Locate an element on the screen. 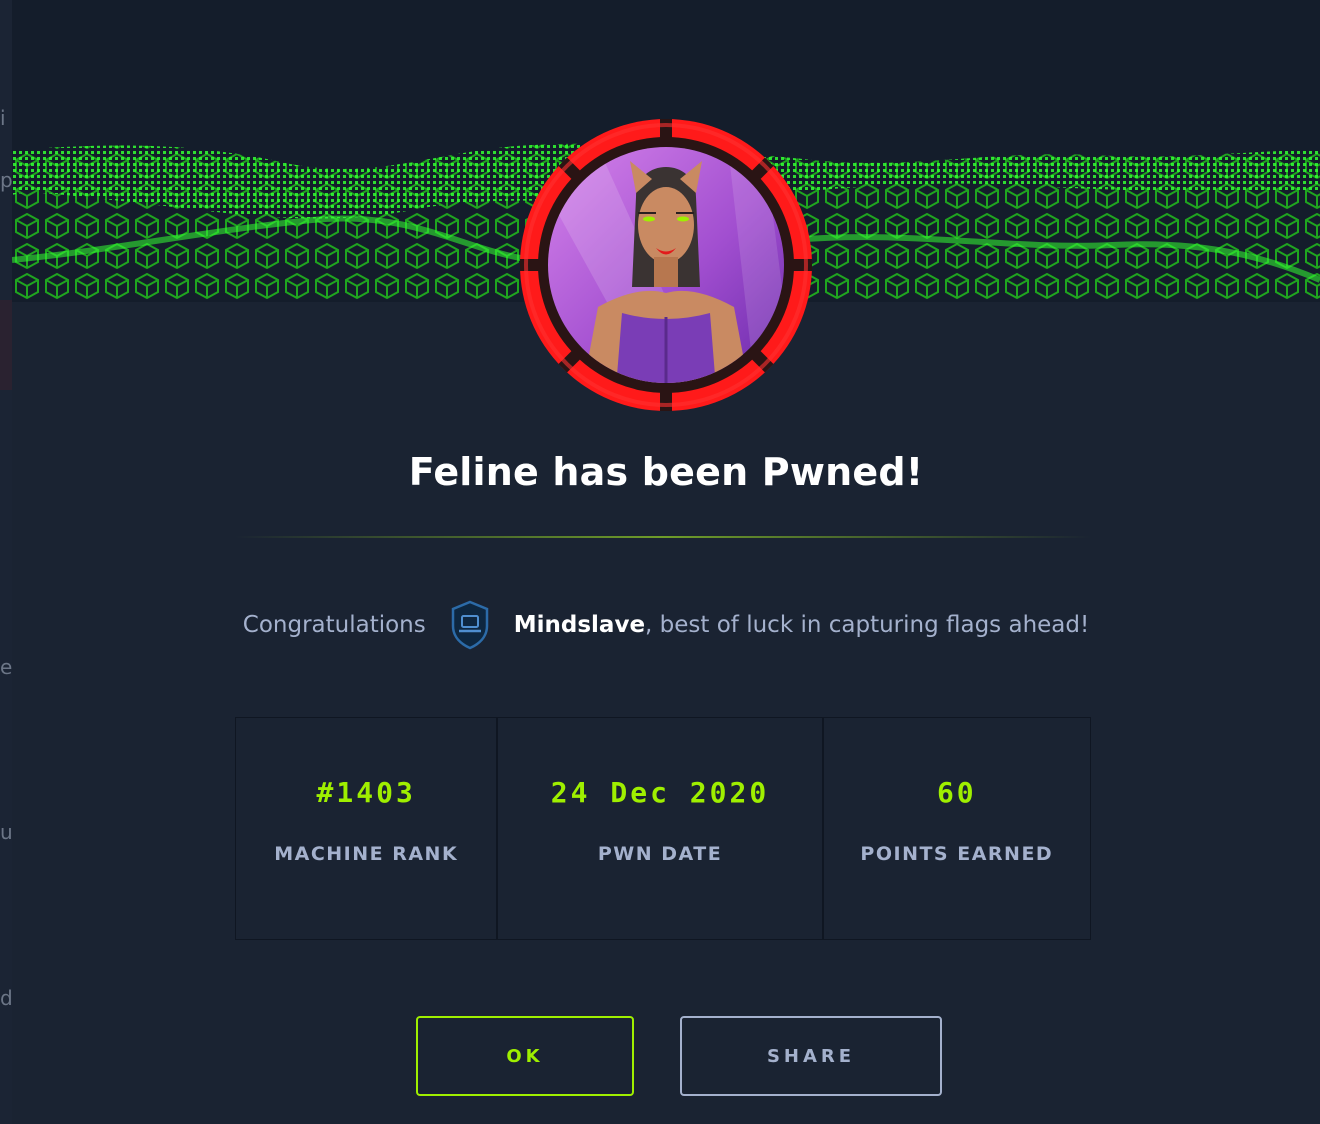 This screenshot has width=1320, height=1124. feline-machine-avatar is located at coordinates (666, 265).